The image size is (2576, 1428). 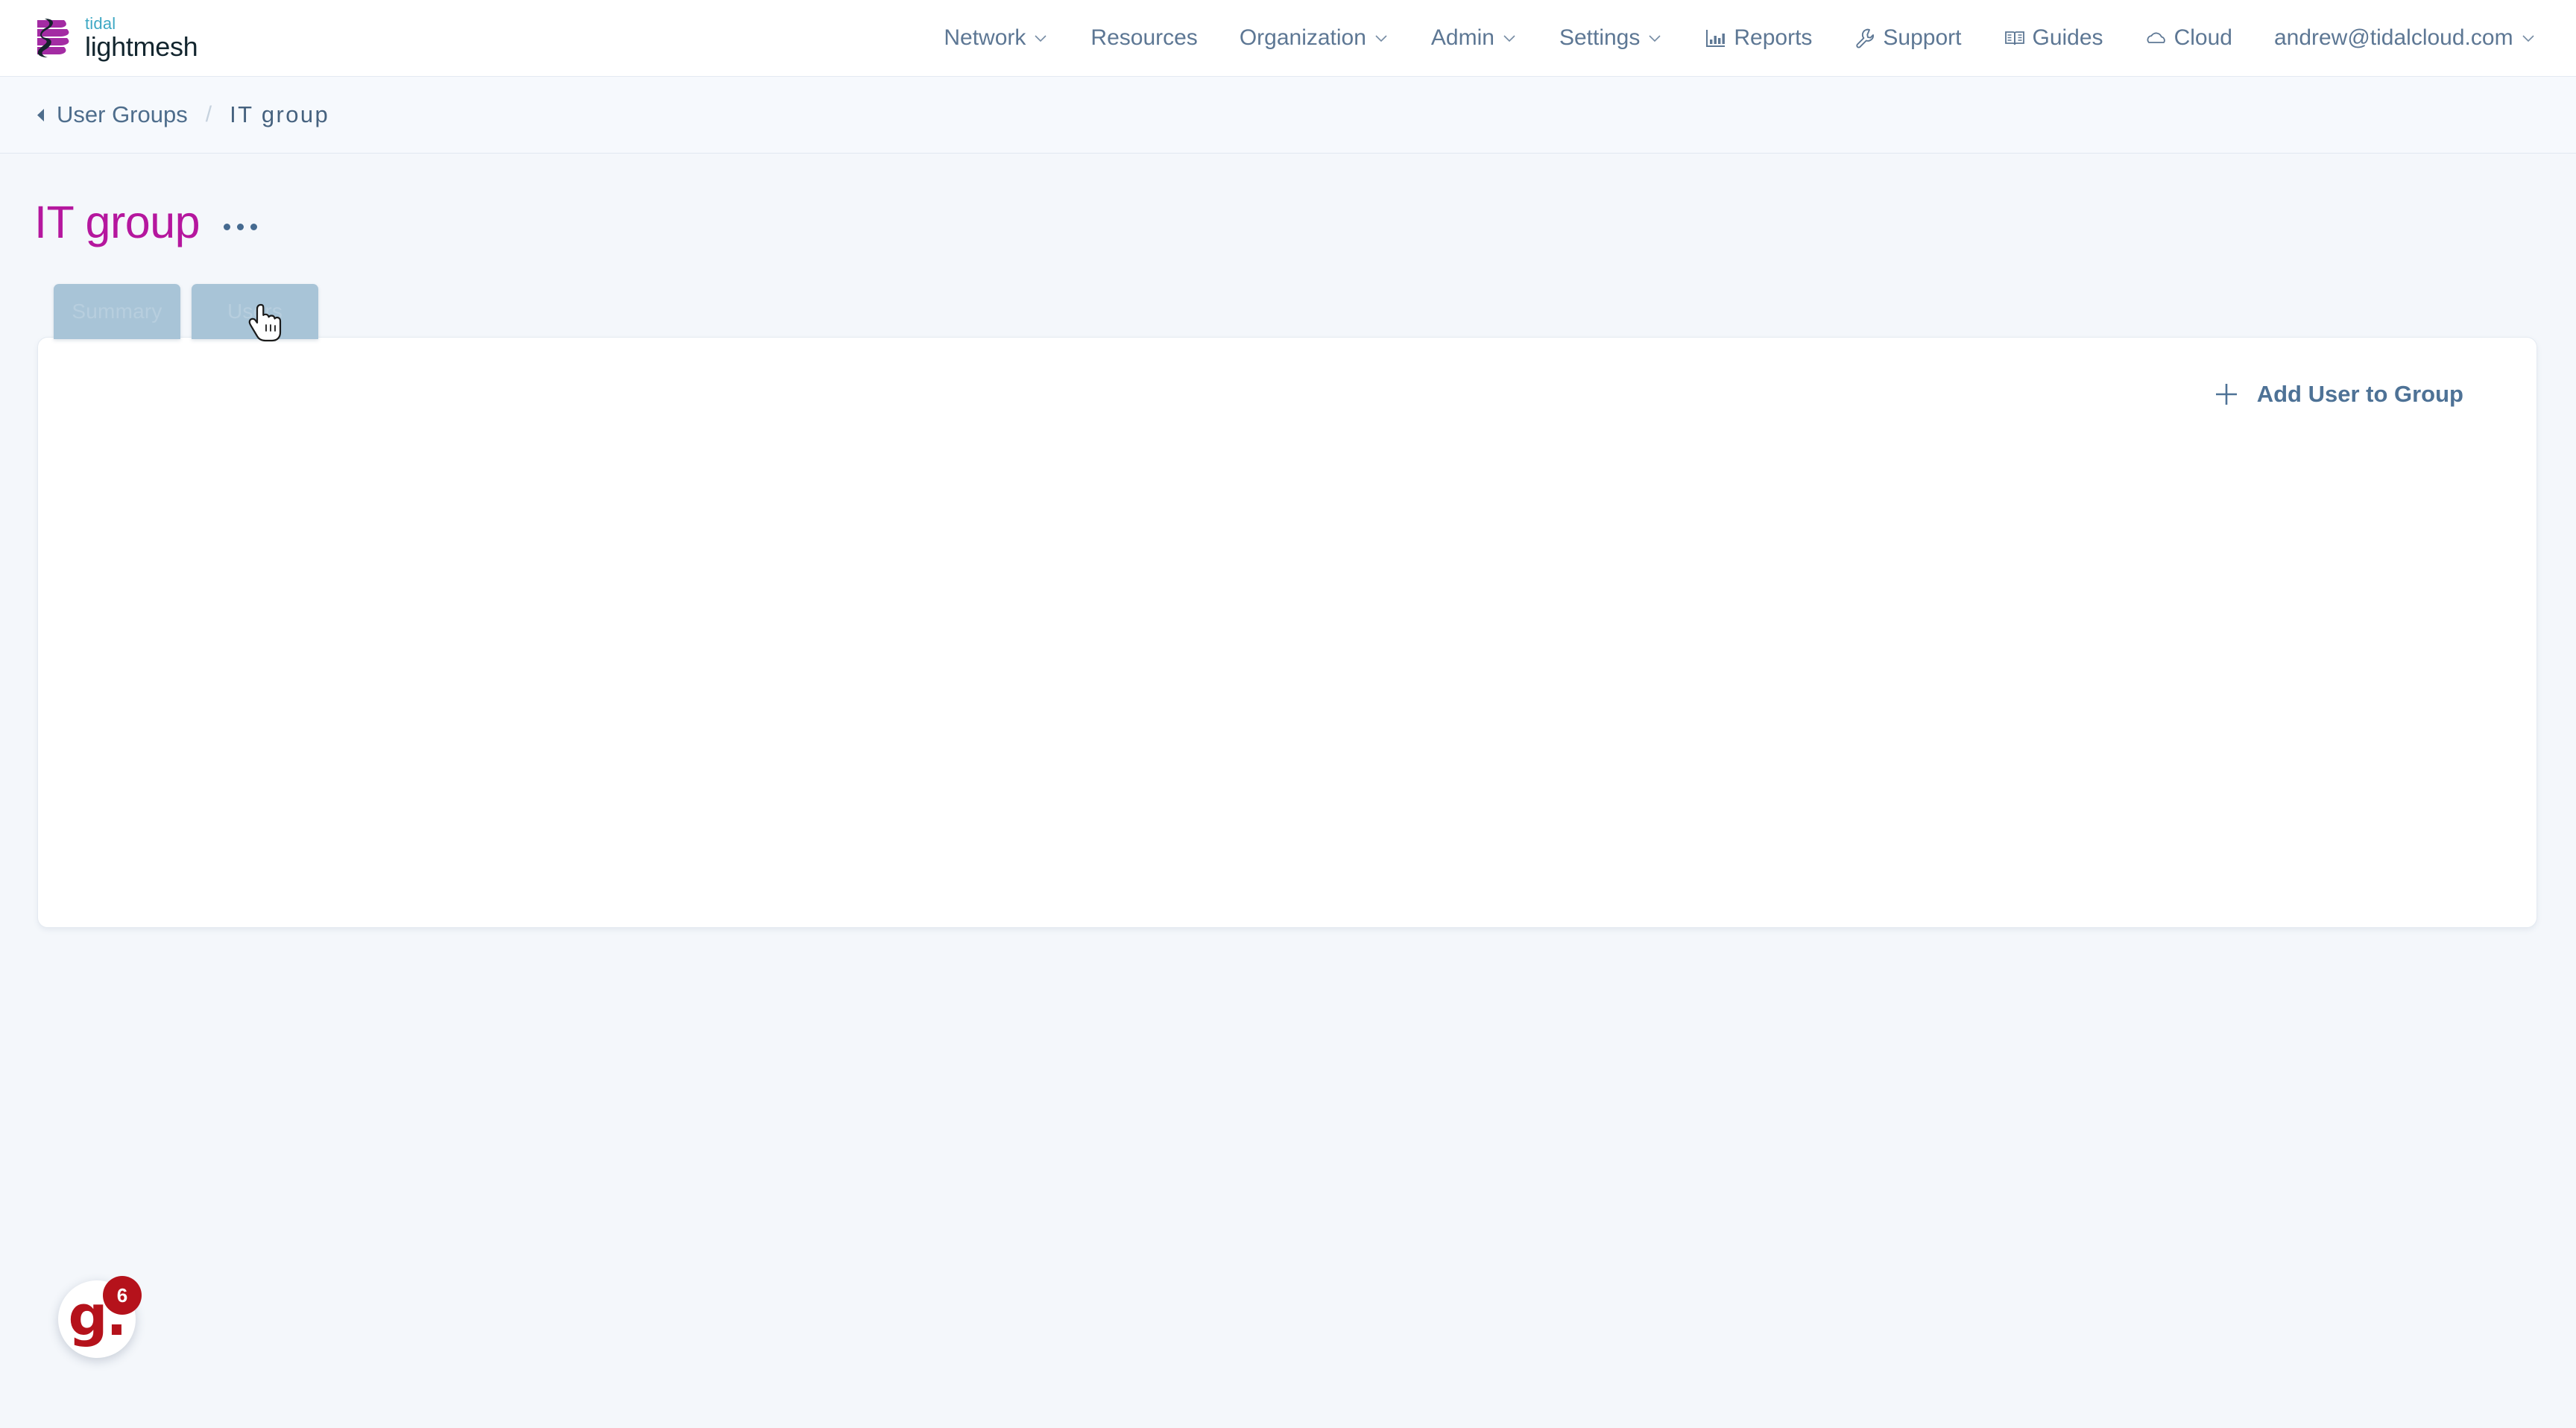 What do you see at coordinates (2226, 394) in the screenshot?
I see `plus-icon` at bounding box center [2226, 394].